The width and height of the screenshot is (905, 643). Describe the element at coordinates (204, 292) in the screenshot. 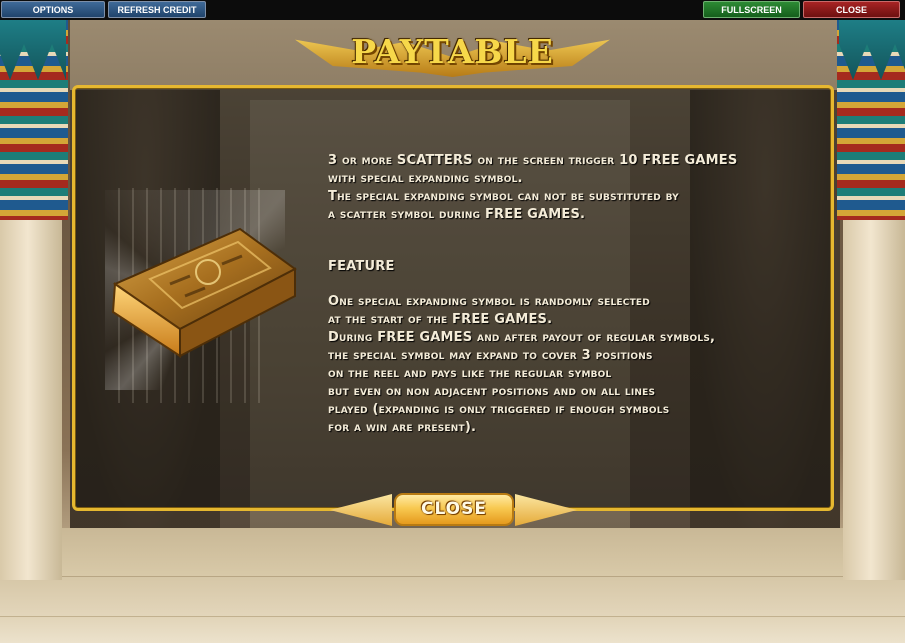

I see `book-of-ra-icon` at that location.